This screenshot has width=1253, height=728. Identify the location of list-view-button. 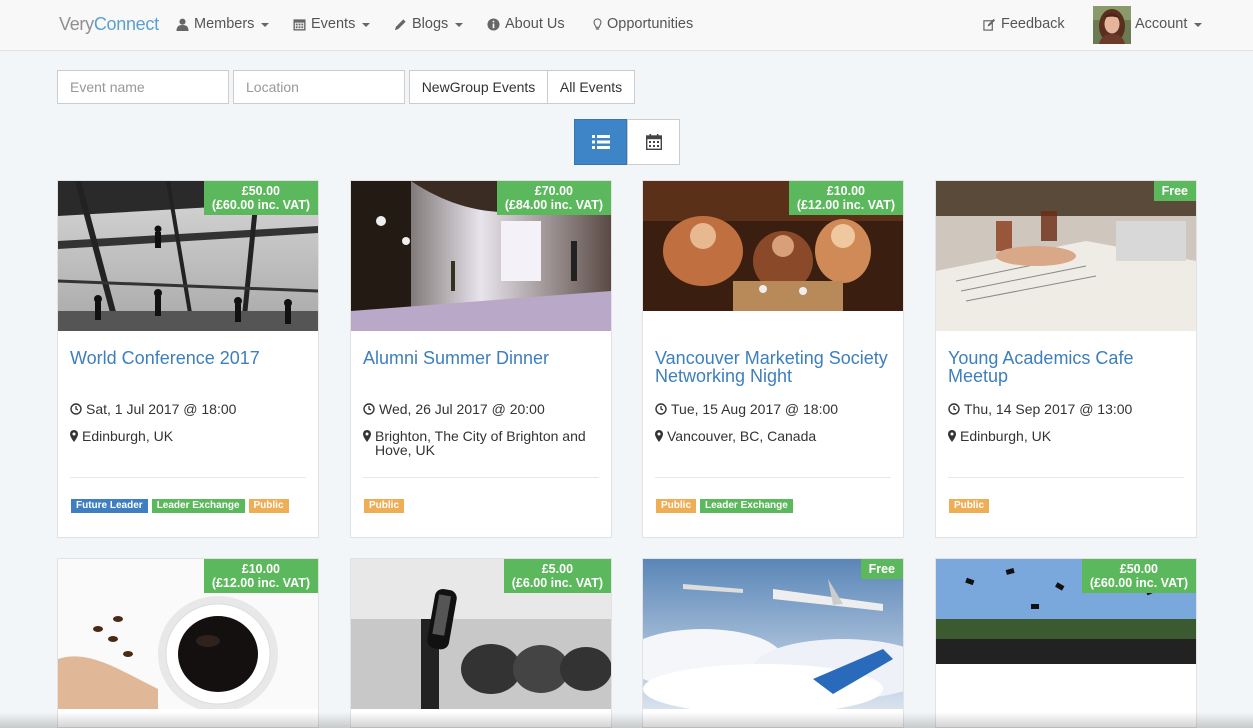
(600, 142).